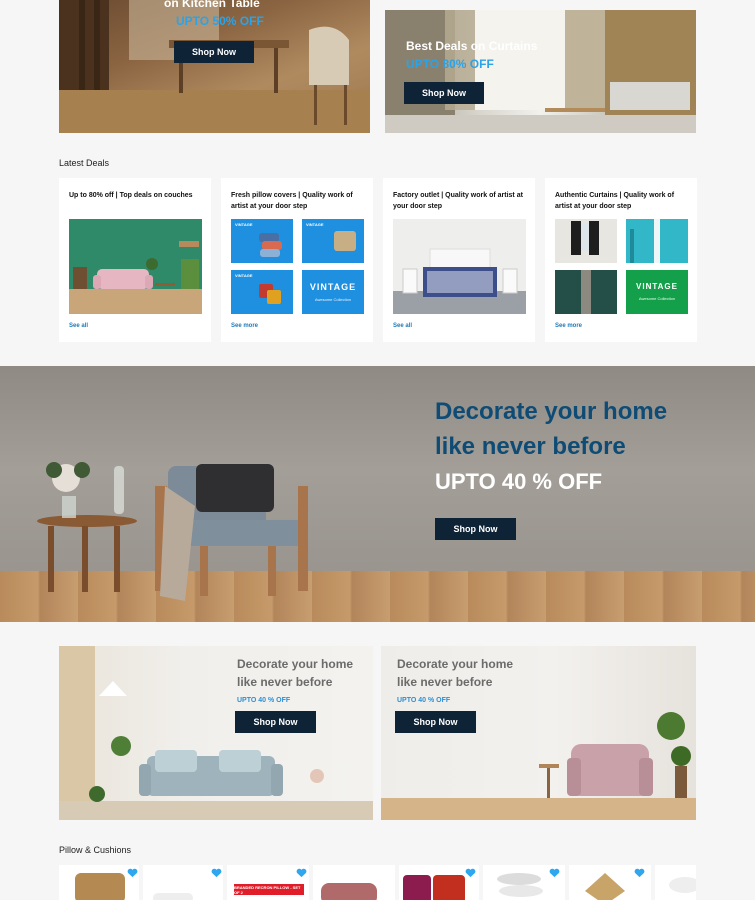  Describe the element at coordinates (530, 446) in the screenshot. I see `hero-headline-line2: like never before` at that location.